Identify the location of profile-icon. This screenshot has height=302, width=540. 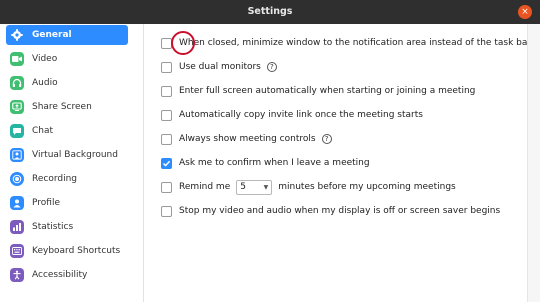
(17, 203).